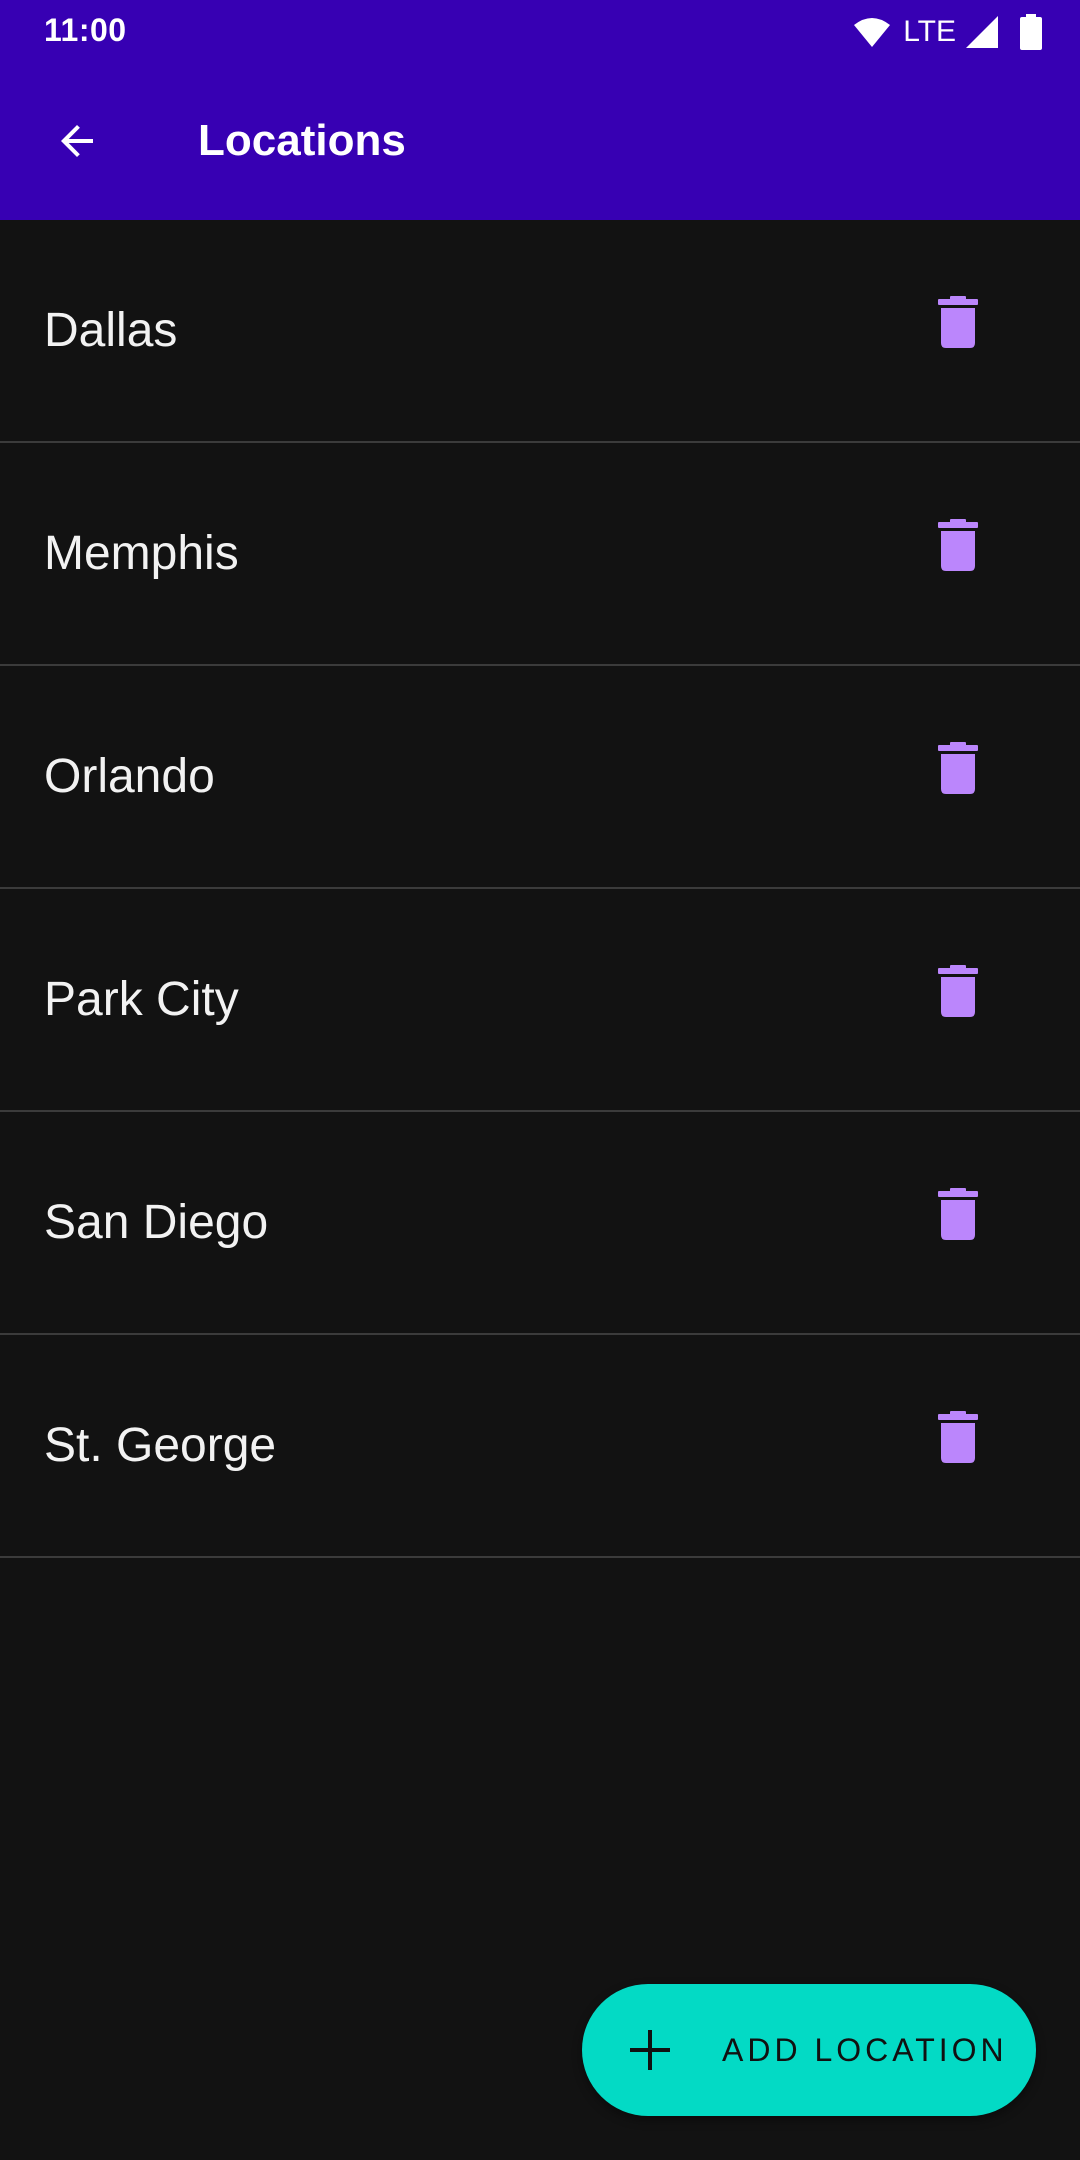 This screenshot has width=1080, height=2160. What do you see at coordinates (540, 1446) in the screenshot?
I see `location-item-st-george: St. George` at bounding box center [540, 1446].